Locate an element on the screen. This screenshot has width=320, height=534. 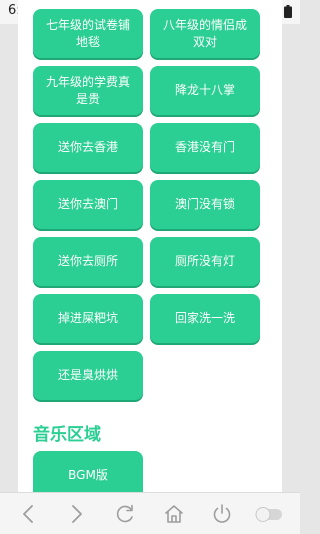
power-icon is located at coordinates (222, 514).